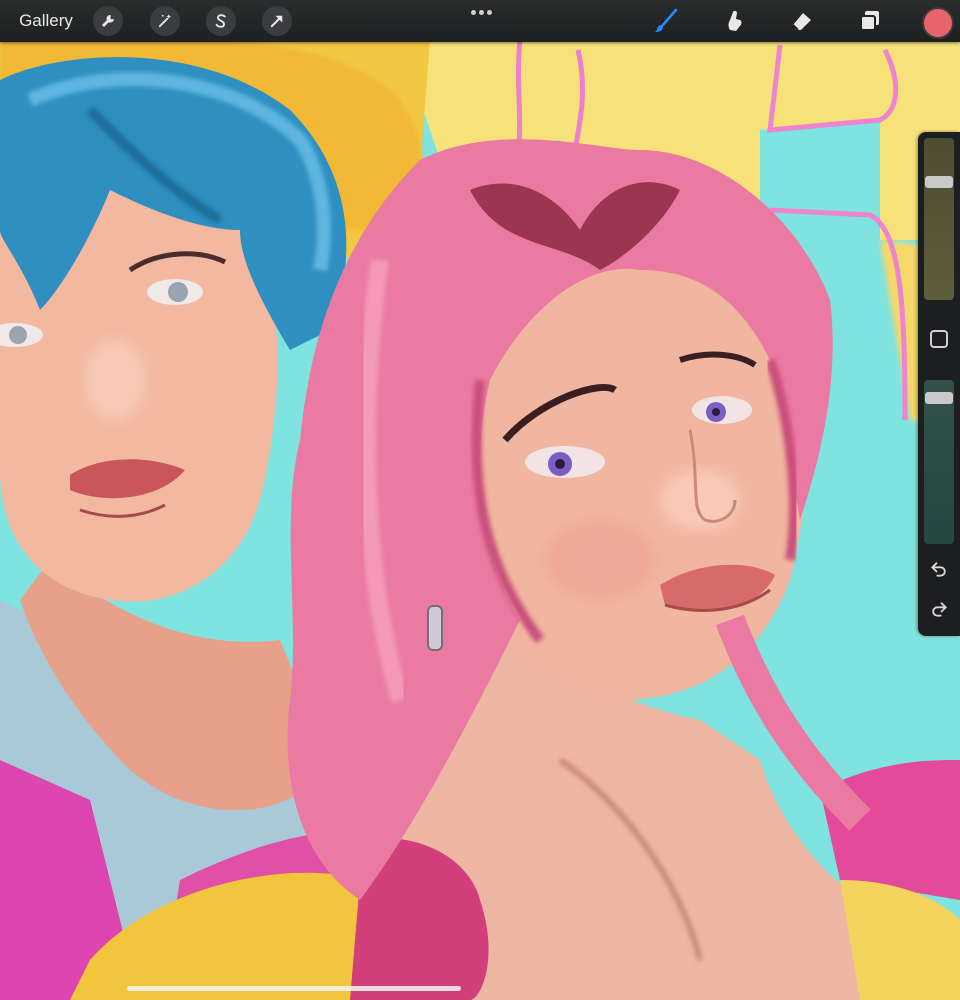 This screenshot has height=1000, width=960. I want to click on magic-wand-icon, so click(164, 21).